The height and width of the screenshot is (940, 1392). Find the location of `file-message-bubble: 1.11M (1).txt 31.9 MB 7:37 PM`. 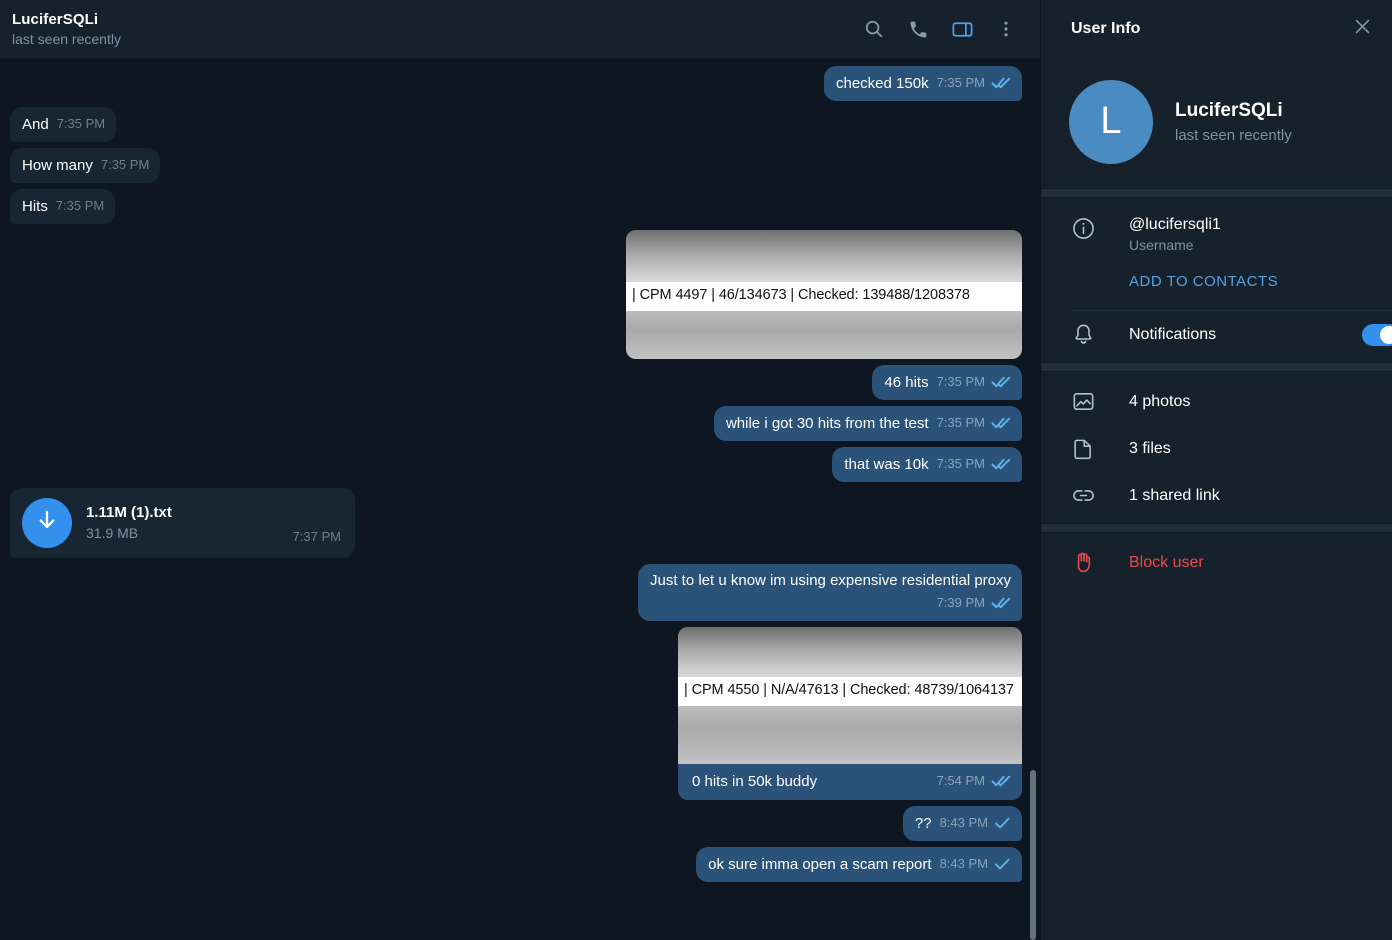

file-message-bubble: 1.11M (1).txt 31.9 MB 7:37 PM is located at coordinates (182, 522).